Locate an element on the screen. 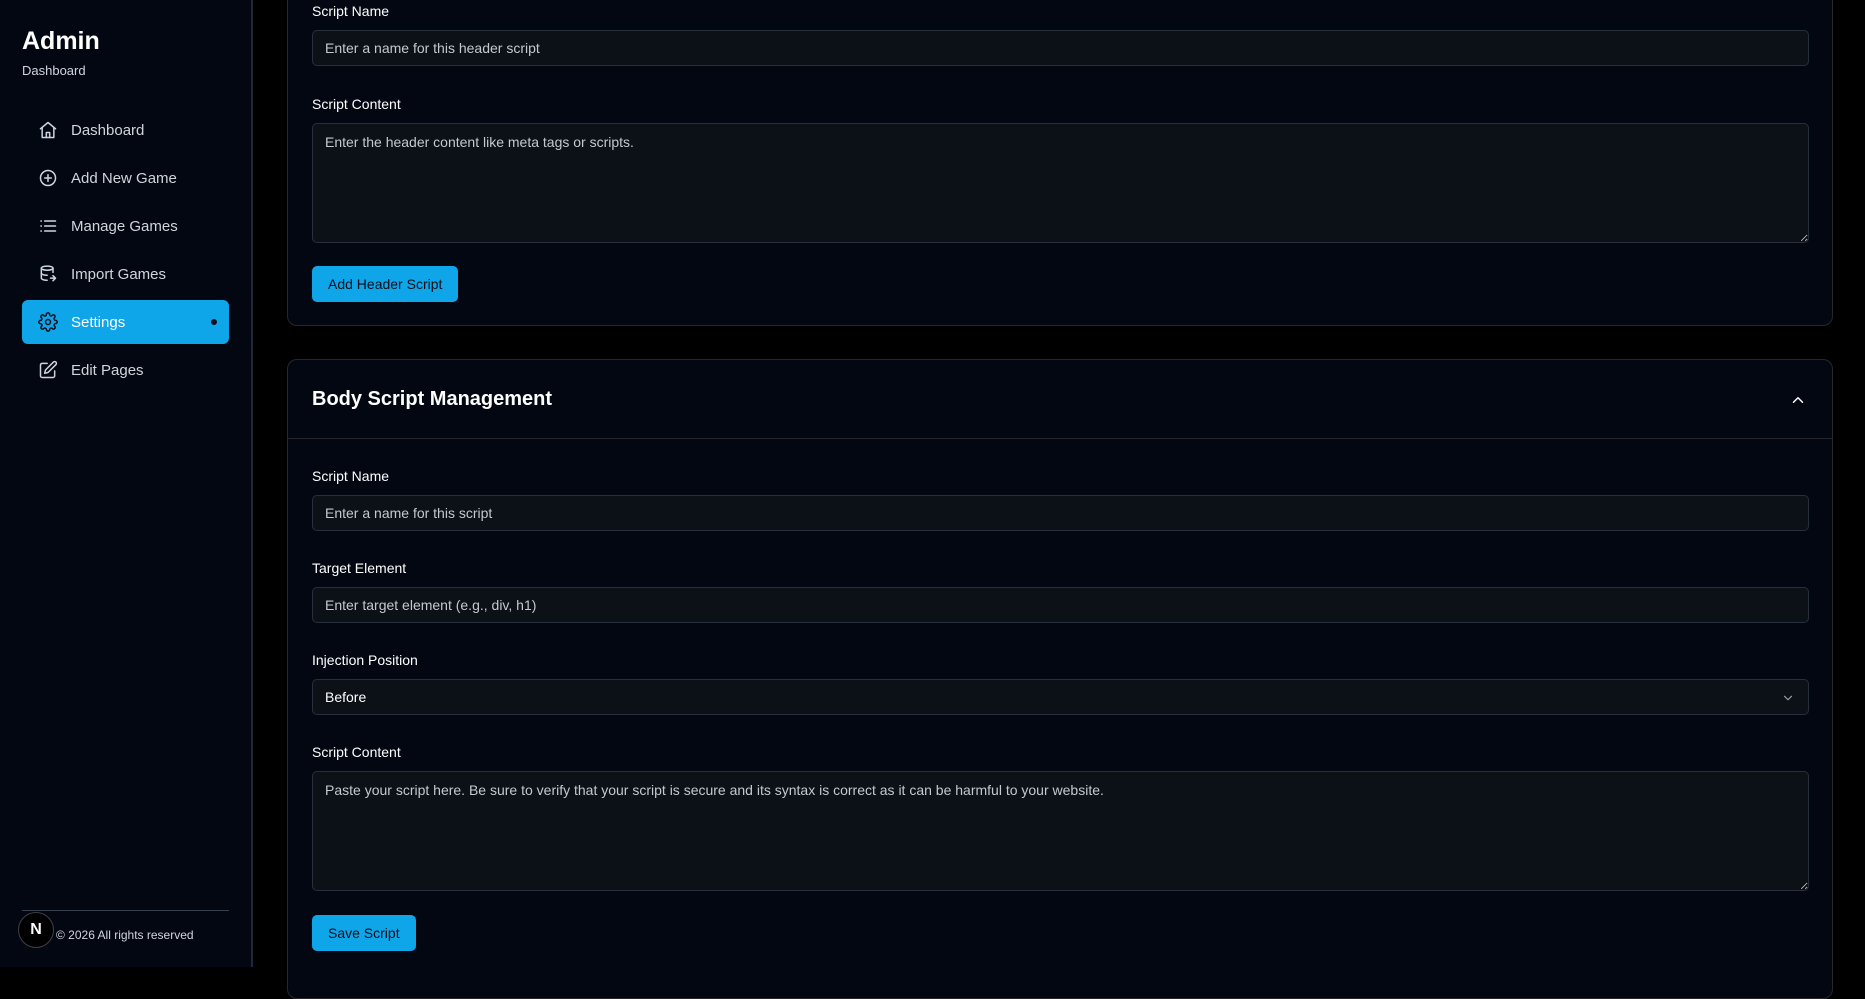  brand-title: Admin is located at coordinates (61, 41).